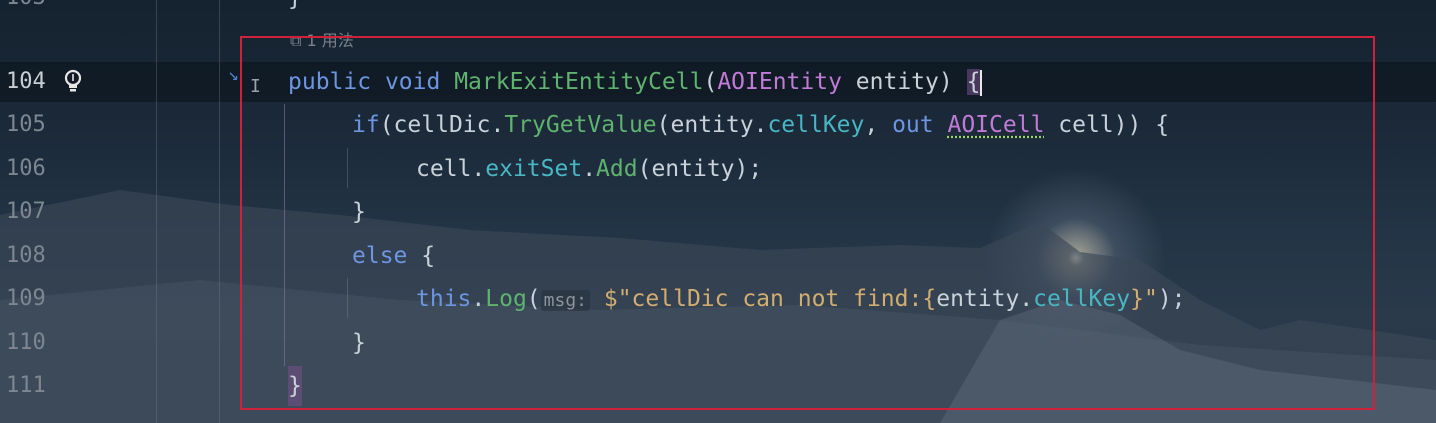 The height and width of the screenshot is (423, 1436). I want to click on line-number: 111, so click(26, 385).